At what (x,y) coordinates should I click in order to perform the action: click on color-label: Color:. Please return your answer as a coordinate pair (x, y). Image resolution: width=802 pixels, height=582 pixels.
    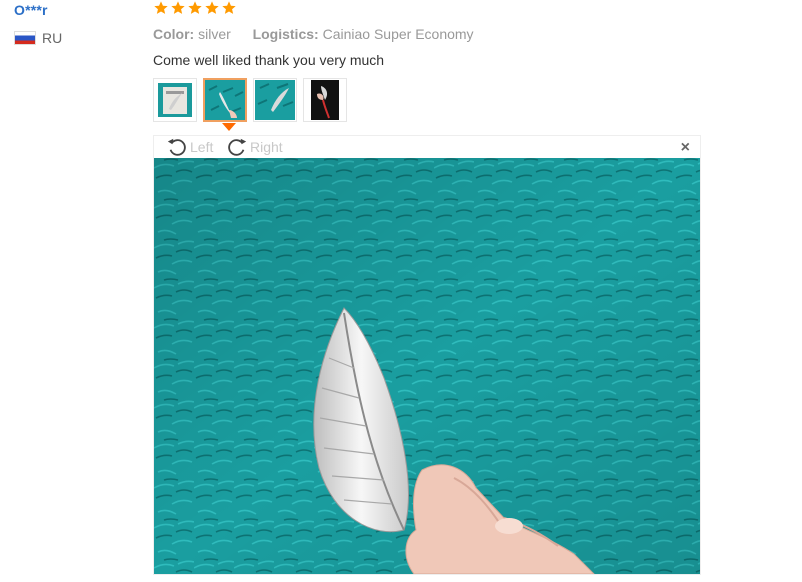
    Looking at the image, I should click on (174, 34).